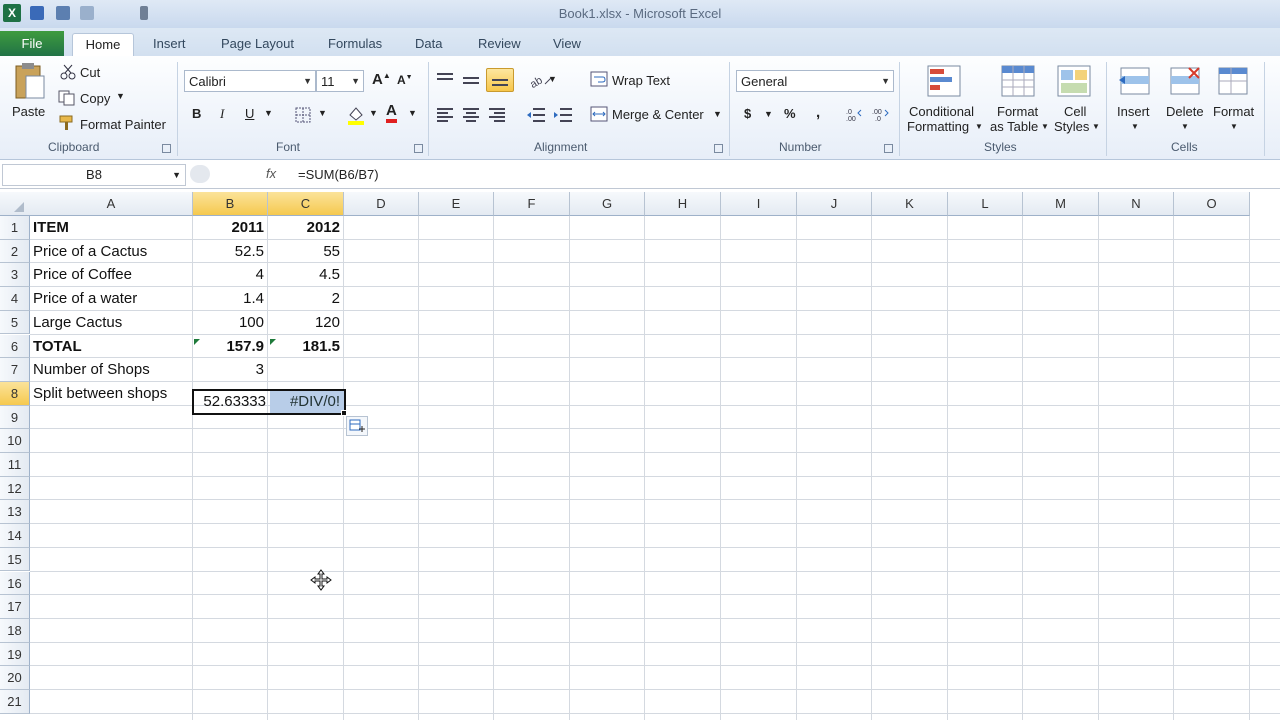 The height and width of the screenshot is (720, 1280). I want to click on insert-cells-button: Insert, so click(1133, 111).